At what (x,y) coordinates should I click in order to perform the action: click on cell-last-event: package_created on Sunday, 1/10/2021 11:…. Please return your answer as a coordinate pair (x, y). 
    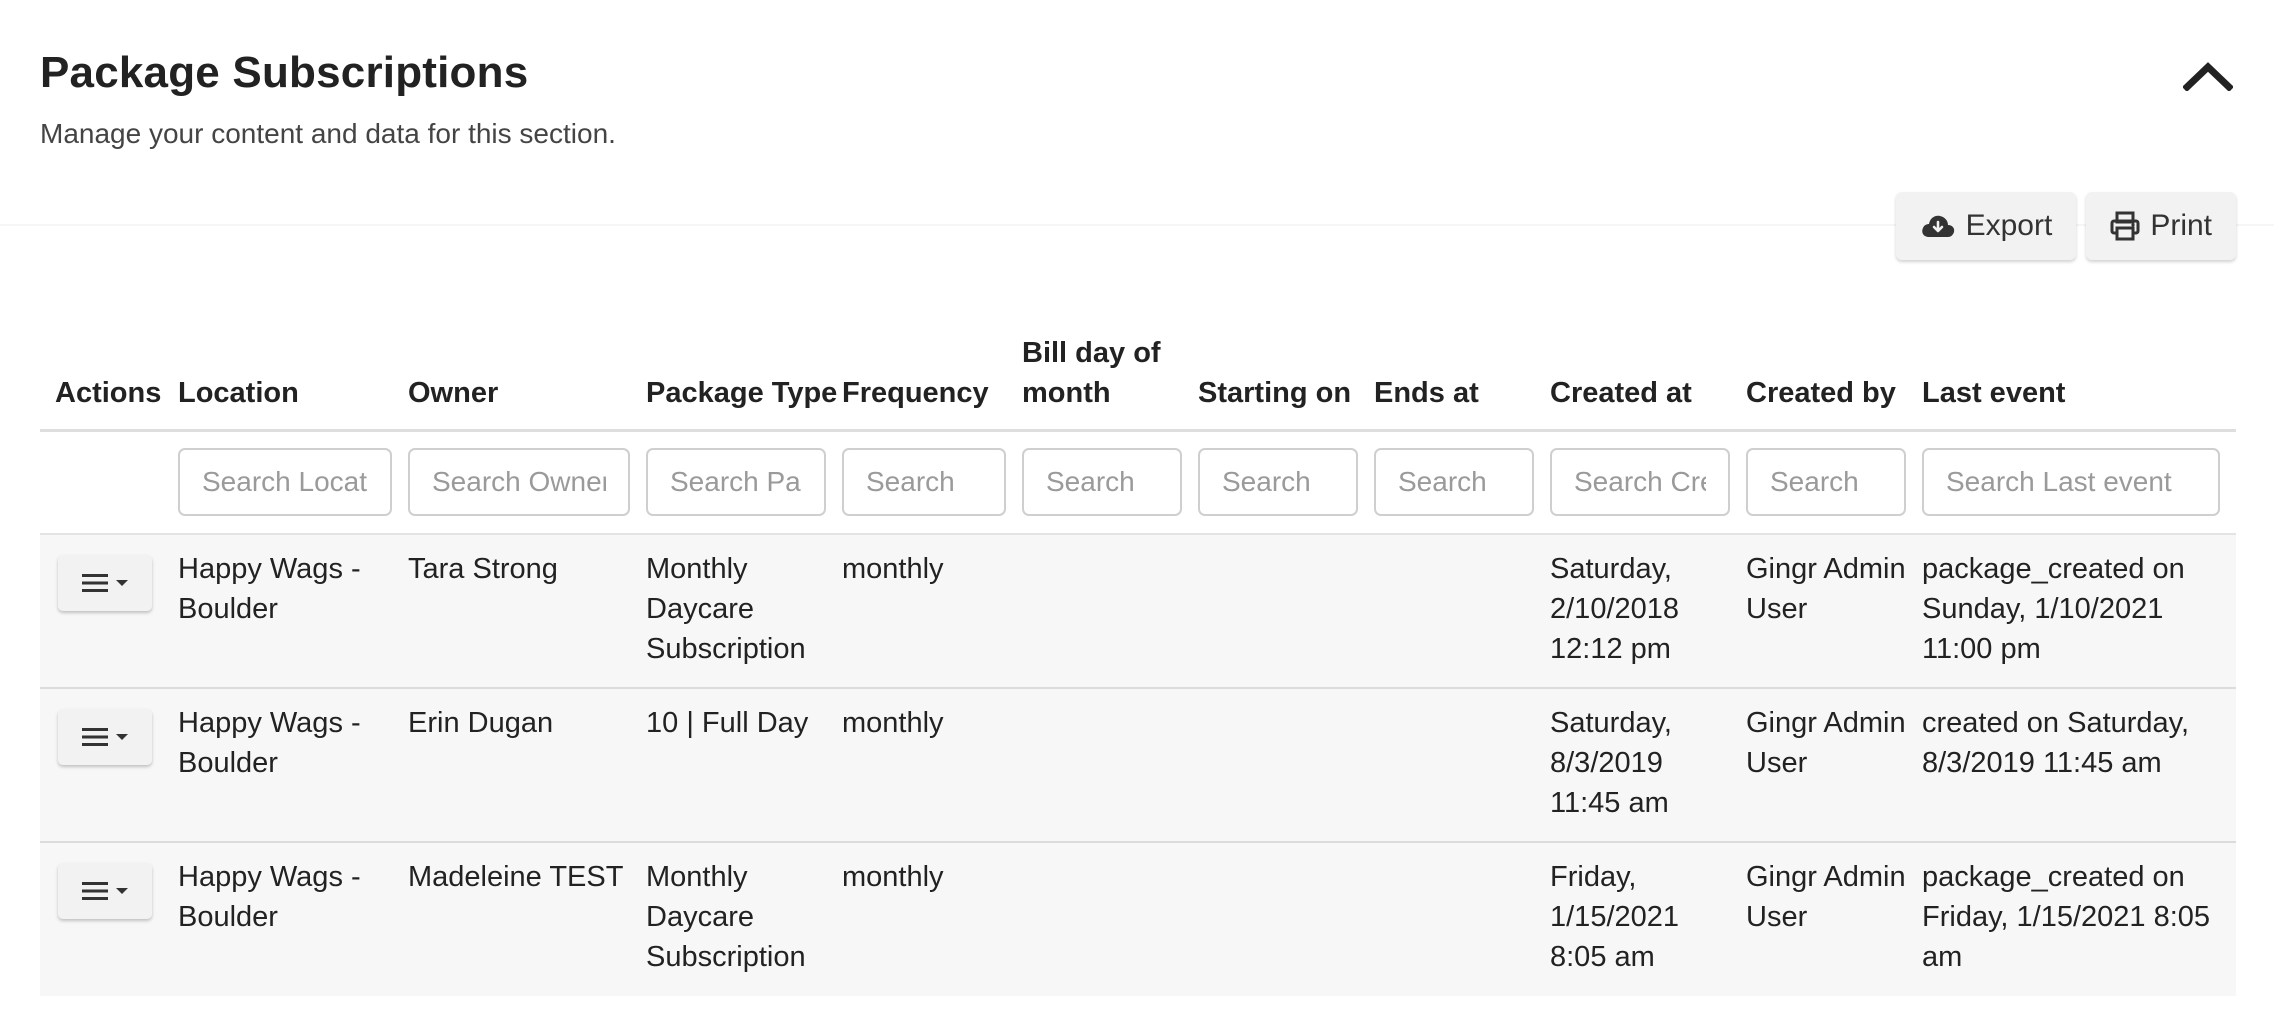
    Looking at the image, I should click on (2079, 611).